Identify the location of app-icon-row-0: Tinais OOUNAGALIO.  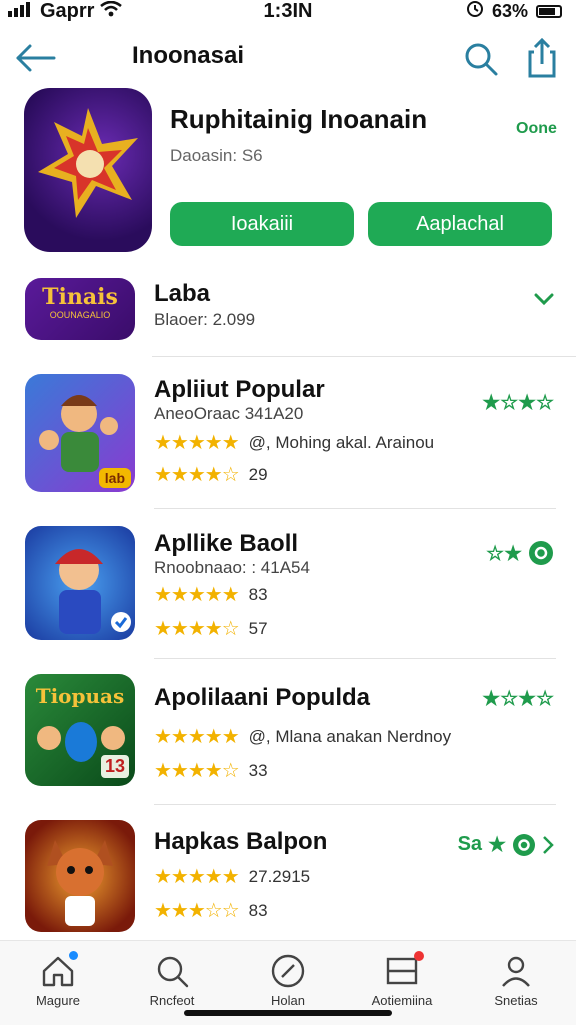
(80, 309).